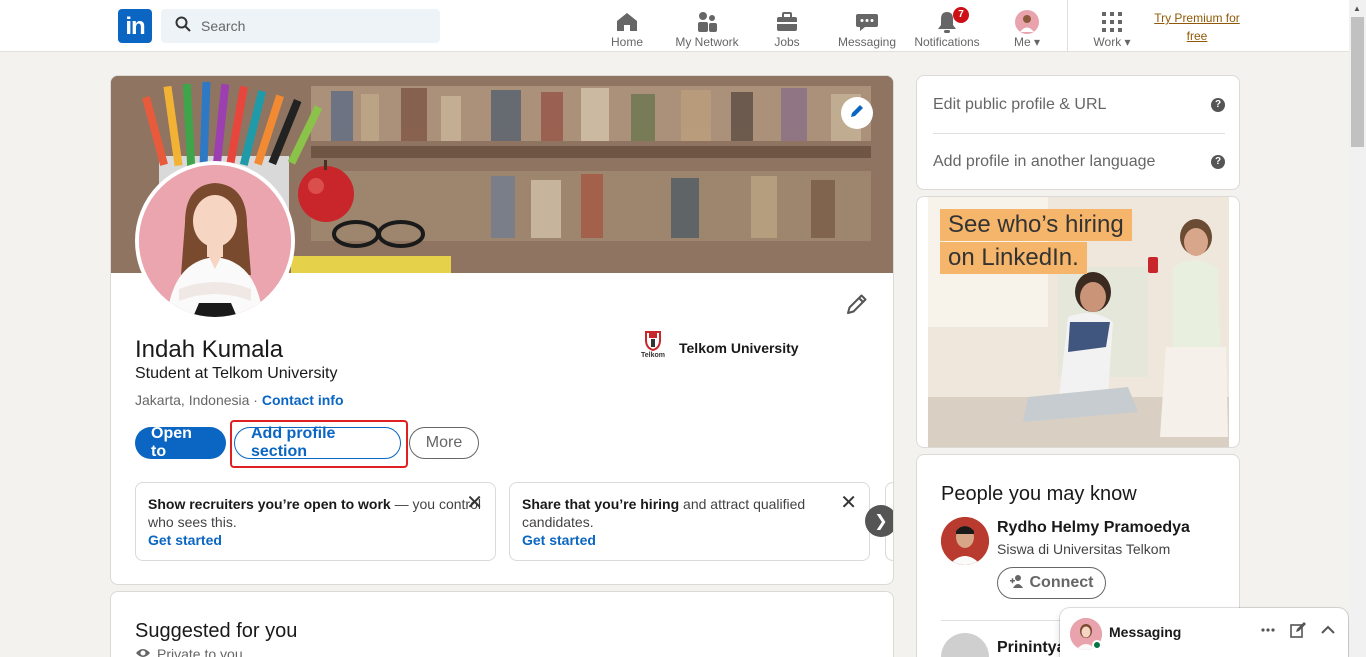  Describe the element at coordinates (1197, 36) in the screenshot. I see `premium-line-2: free` at that location.